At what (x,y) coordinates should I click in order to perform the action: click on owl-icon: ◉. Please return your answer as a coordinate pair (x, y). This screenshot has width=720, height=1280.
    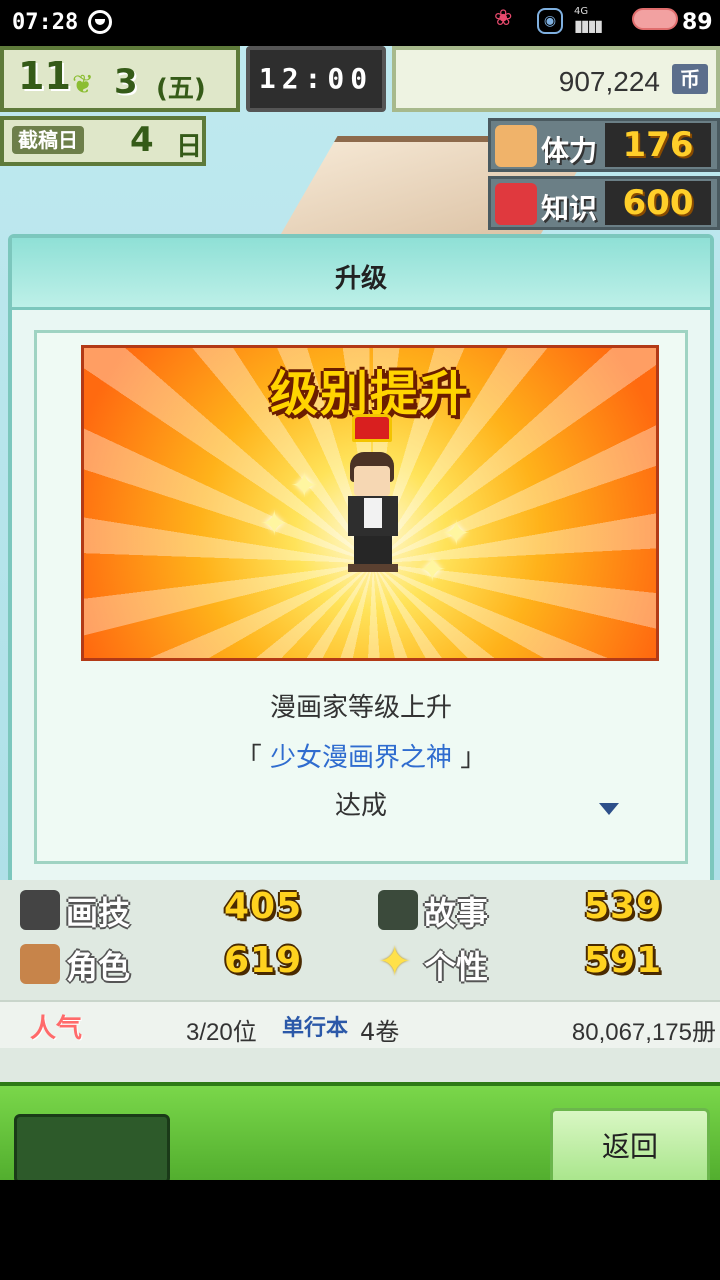
    Looking at the image, I should click on (550, 21).